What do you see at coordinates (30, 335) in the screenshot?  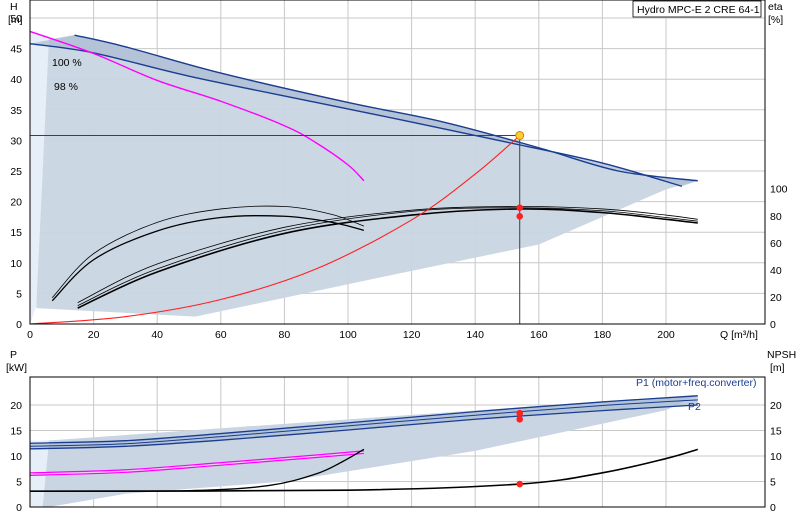 I see `x-tick-label: 0` at bounding box center [30, 335].